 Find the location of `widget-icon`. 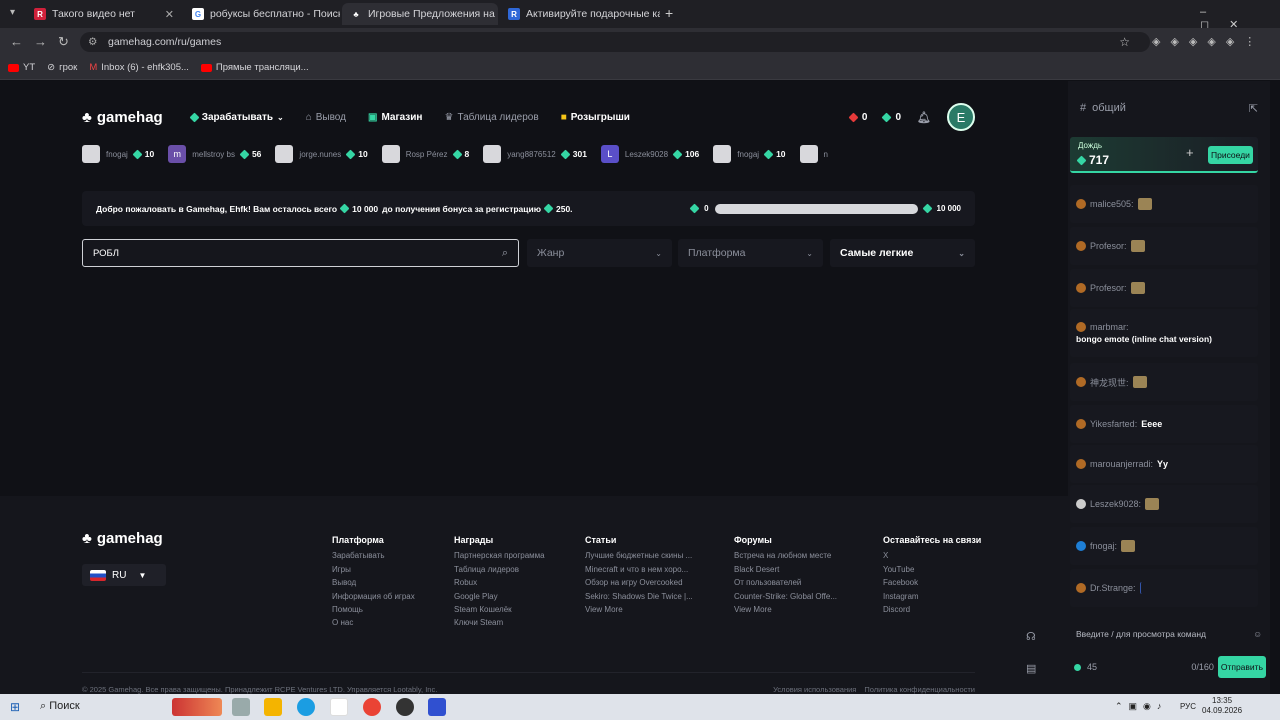

widget-icon is located at coordinates (197, 707).